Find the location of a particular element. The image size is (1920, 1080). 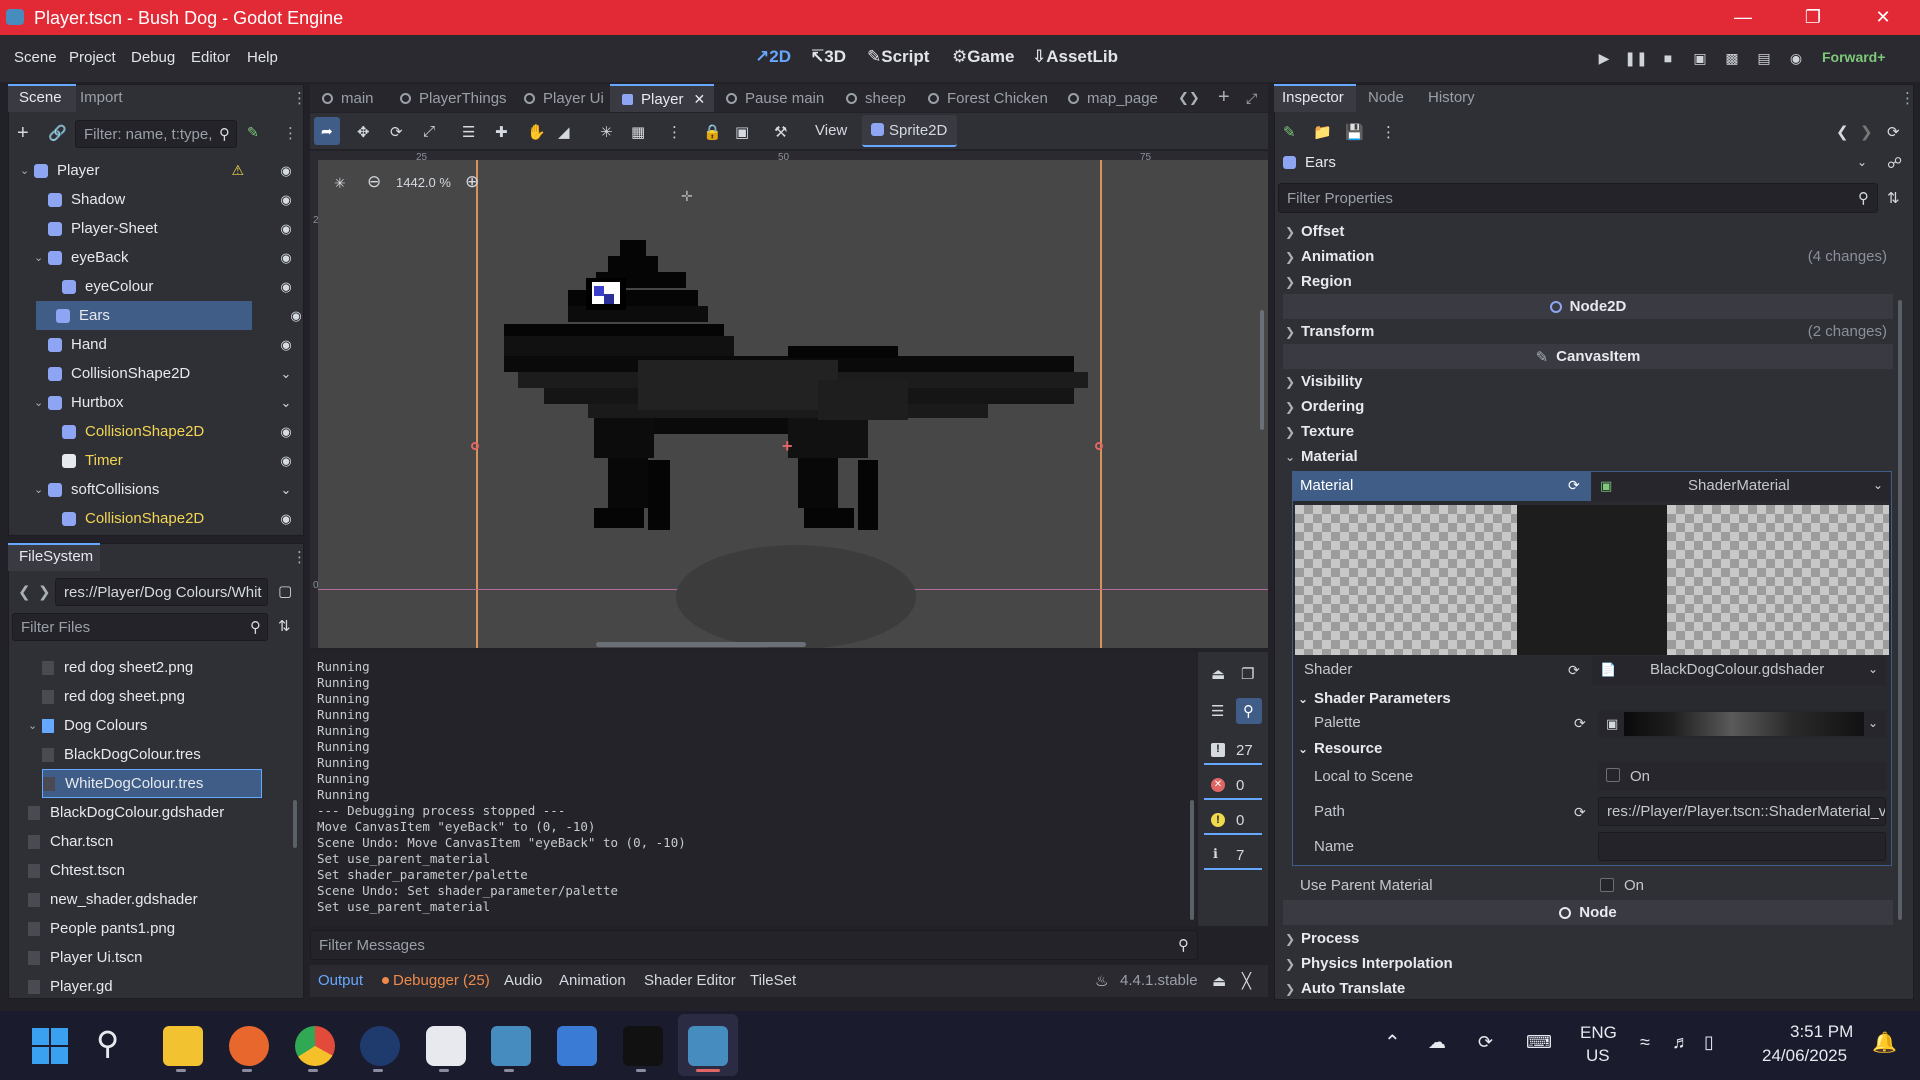

tab-import: Import is located at coordinates (101, 97).